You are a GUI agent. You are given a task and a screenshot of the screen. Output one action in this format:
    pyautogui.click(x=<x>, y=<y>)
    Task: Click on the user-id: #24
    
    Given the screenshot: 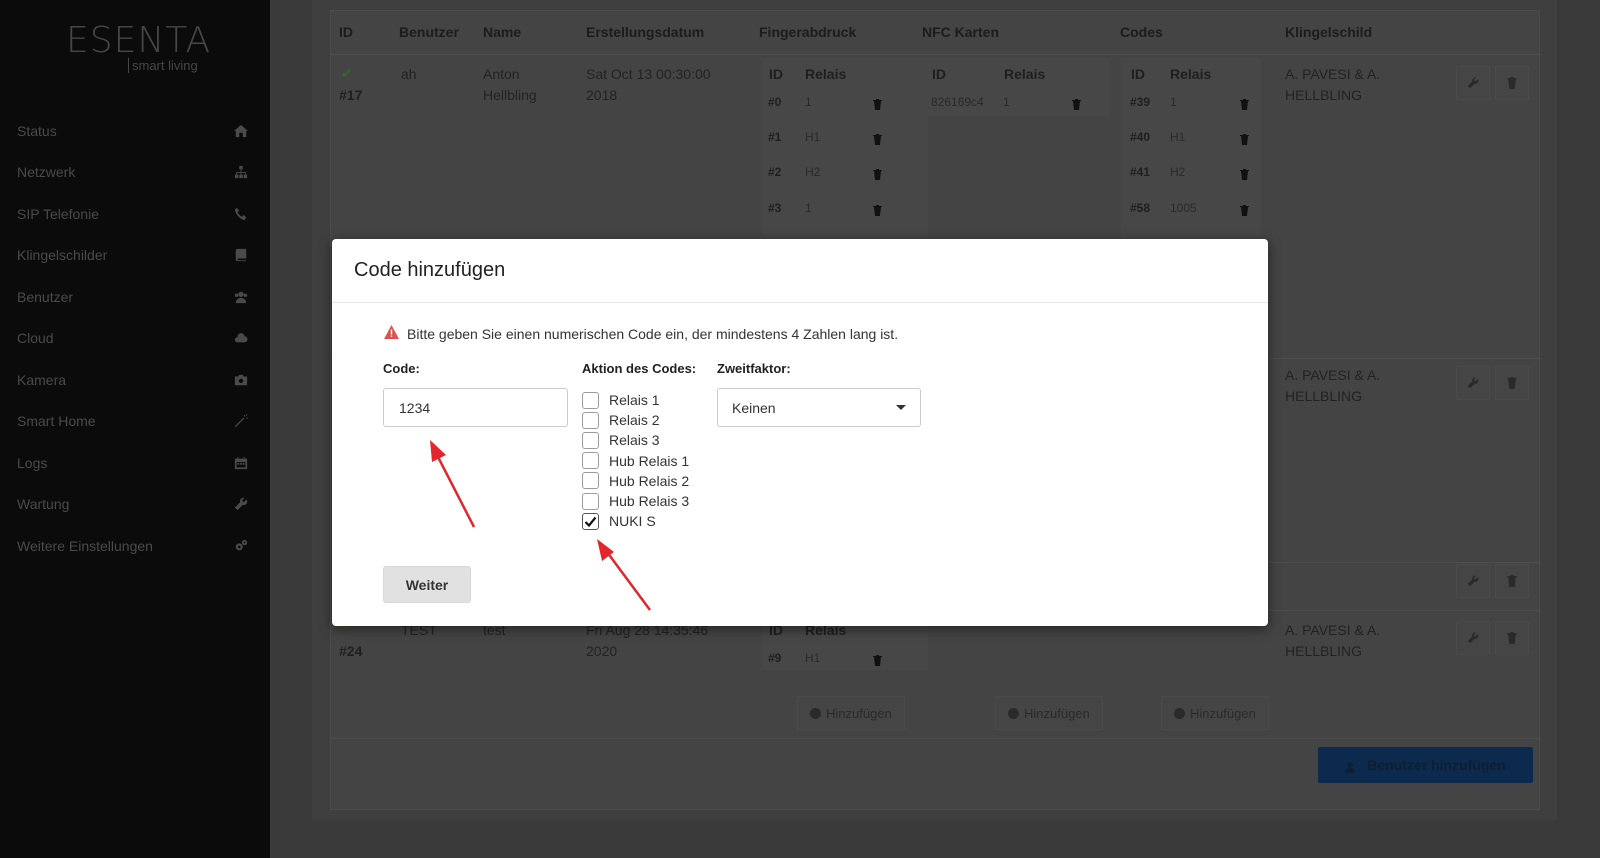 What is the action you would take?
    pyautogui.click(x=351, y=651)
    